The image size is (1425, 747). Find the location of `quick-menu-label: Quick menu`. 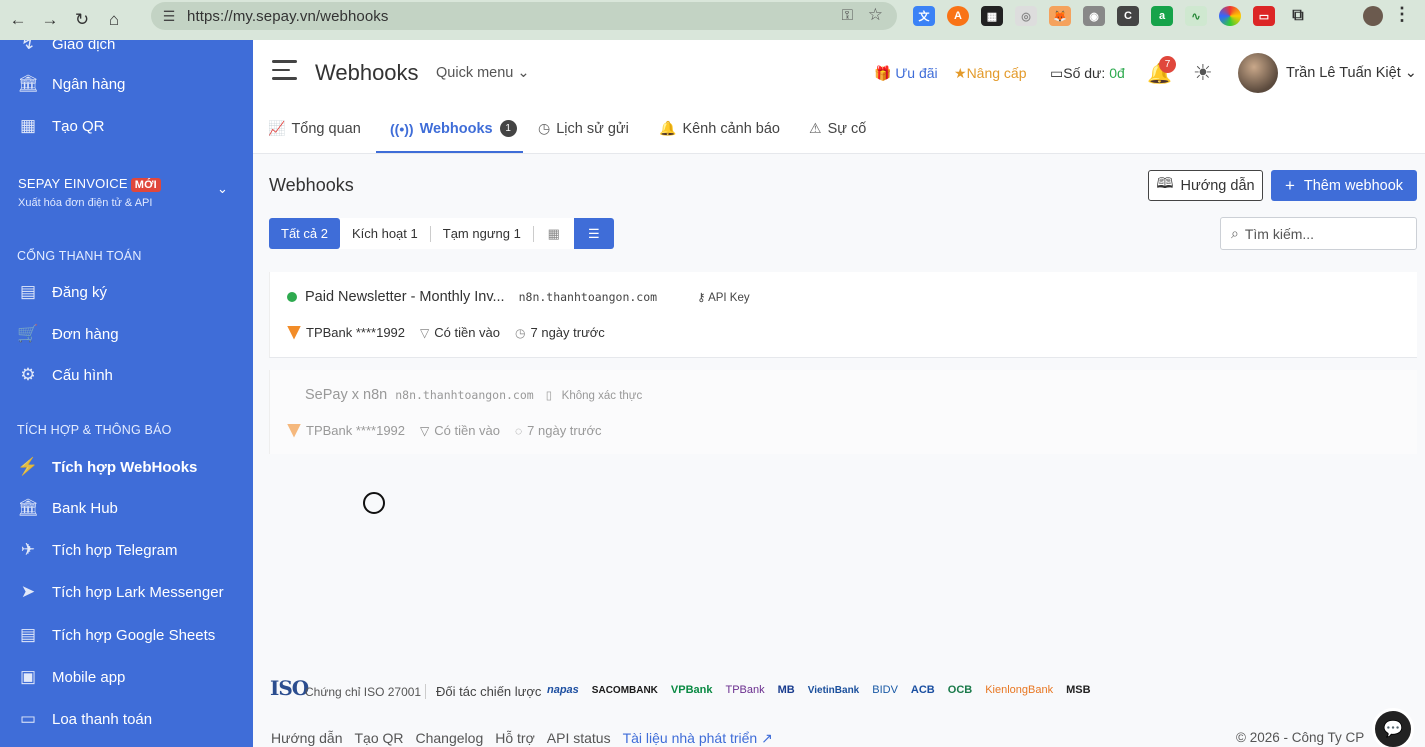

quick-menu-label: Quick menu is located at coordinates (475, 73).